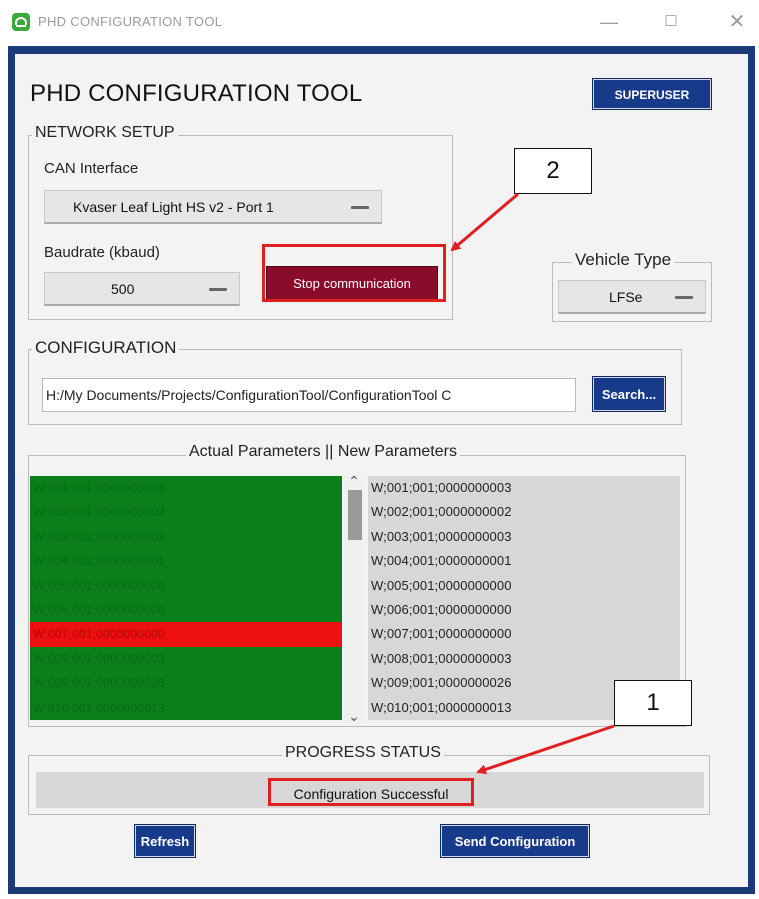 The image size is (759, 899). What do you see at coordinates (355, 515) in the screenshot?
I see `scrollbar-thumb` at bounding box center [355, 515].